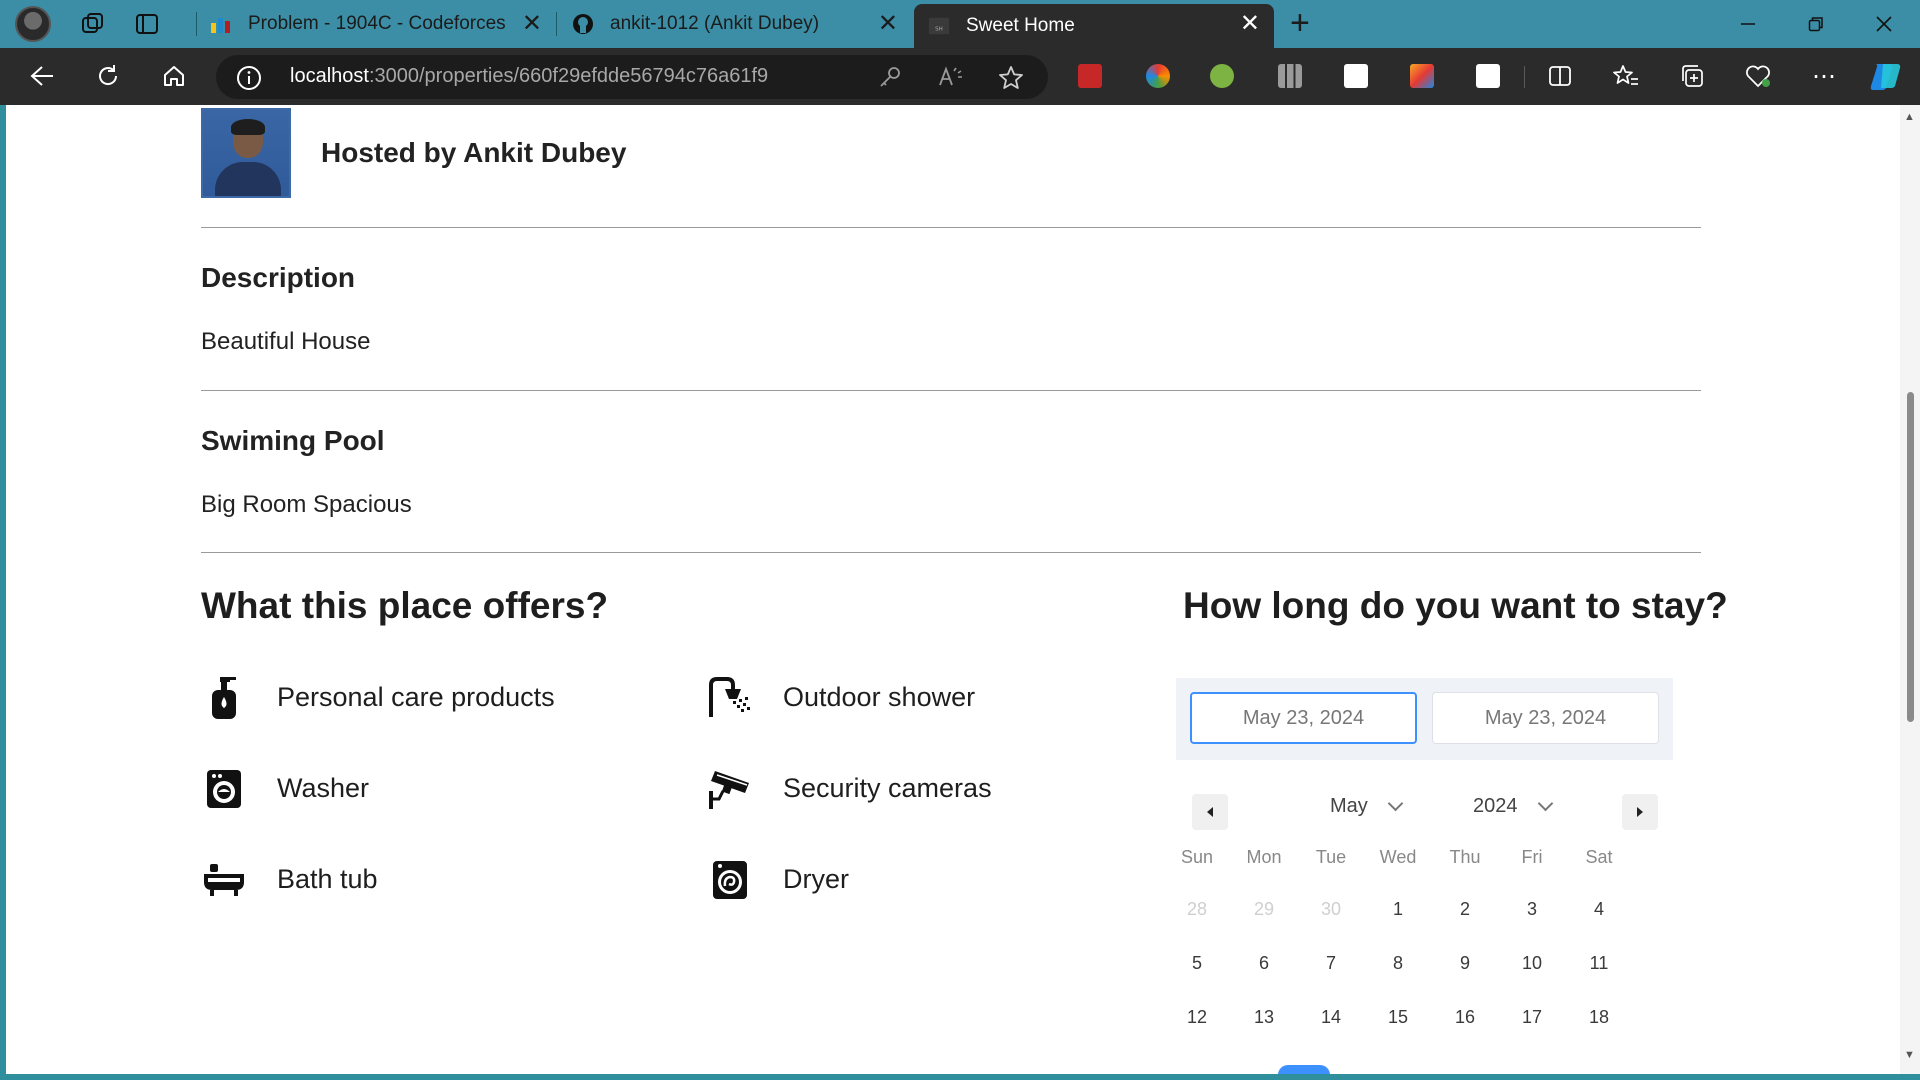 This screenshot has width=1920, height=1080. I want to click on extension-color-icon, so click(1158, 76).